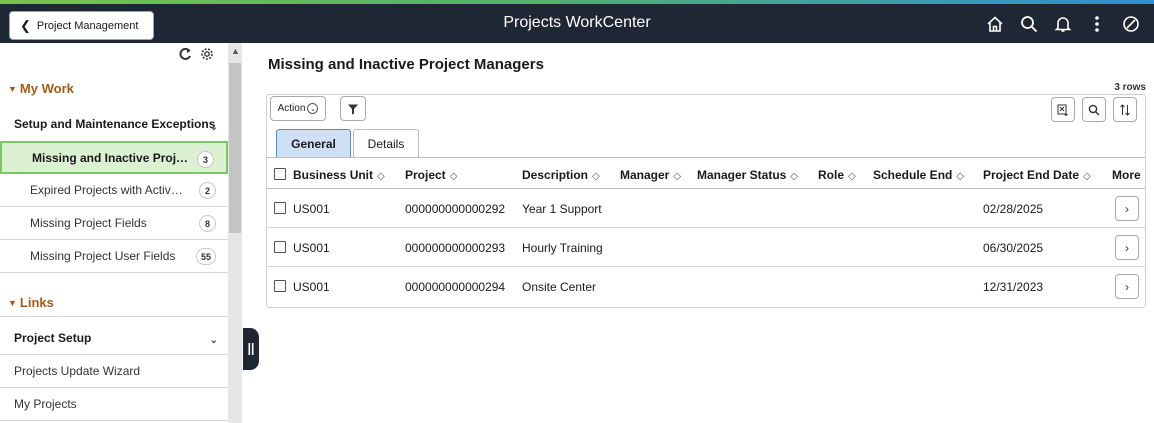 Image resolution: width=1154 pixels, height=423 pixels. I want to click on nav-item-expired-projects: Expired Projects with Active ... 2, so click(114, 190).